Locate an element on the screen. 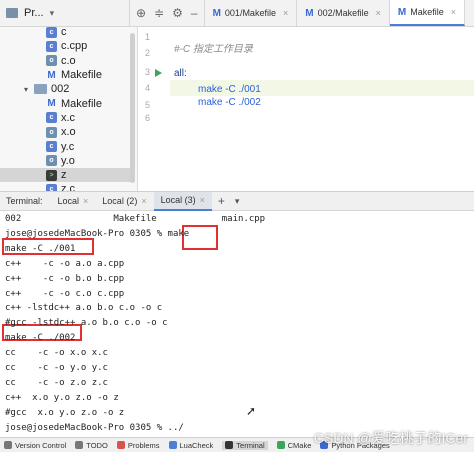 Image resolution: width=474 pixels, height=452 pixels. cmake-icon is located at coordinates (280, 445).